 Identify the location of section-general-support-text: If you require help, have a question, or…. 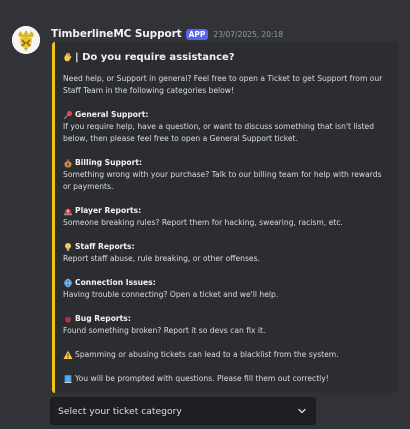
(219, 132).